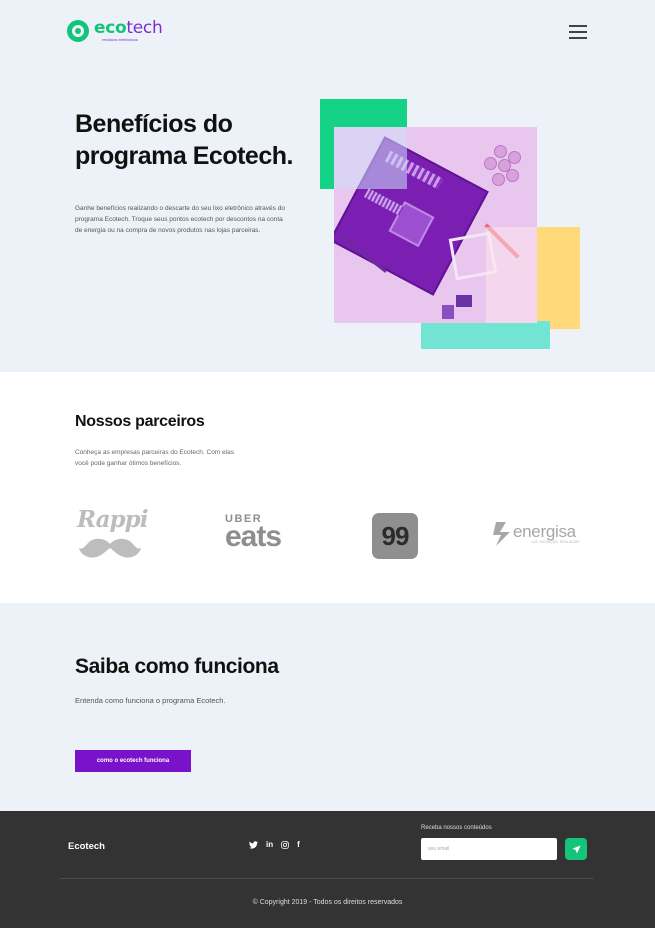 The height and width of the screenshot is (928, 655). What do you see at coordinates (110, 548) in the screenshot?
I see `mustache-icon` at bounding box center [110, 548].